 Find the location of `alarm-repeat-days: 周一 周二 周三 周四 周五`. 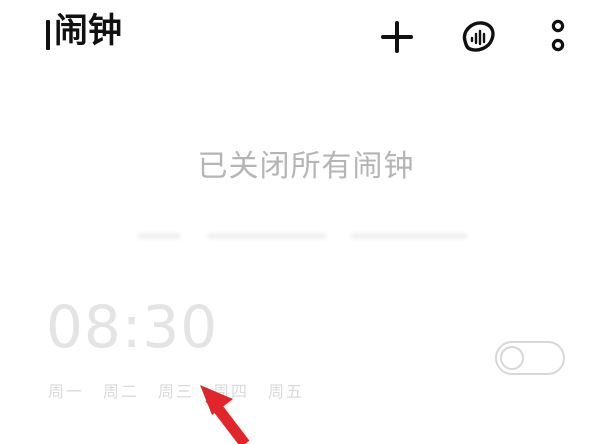

alarm-repeat-days: 周一 周二 周三 周四 周五 is located at coordinates (176, 390).